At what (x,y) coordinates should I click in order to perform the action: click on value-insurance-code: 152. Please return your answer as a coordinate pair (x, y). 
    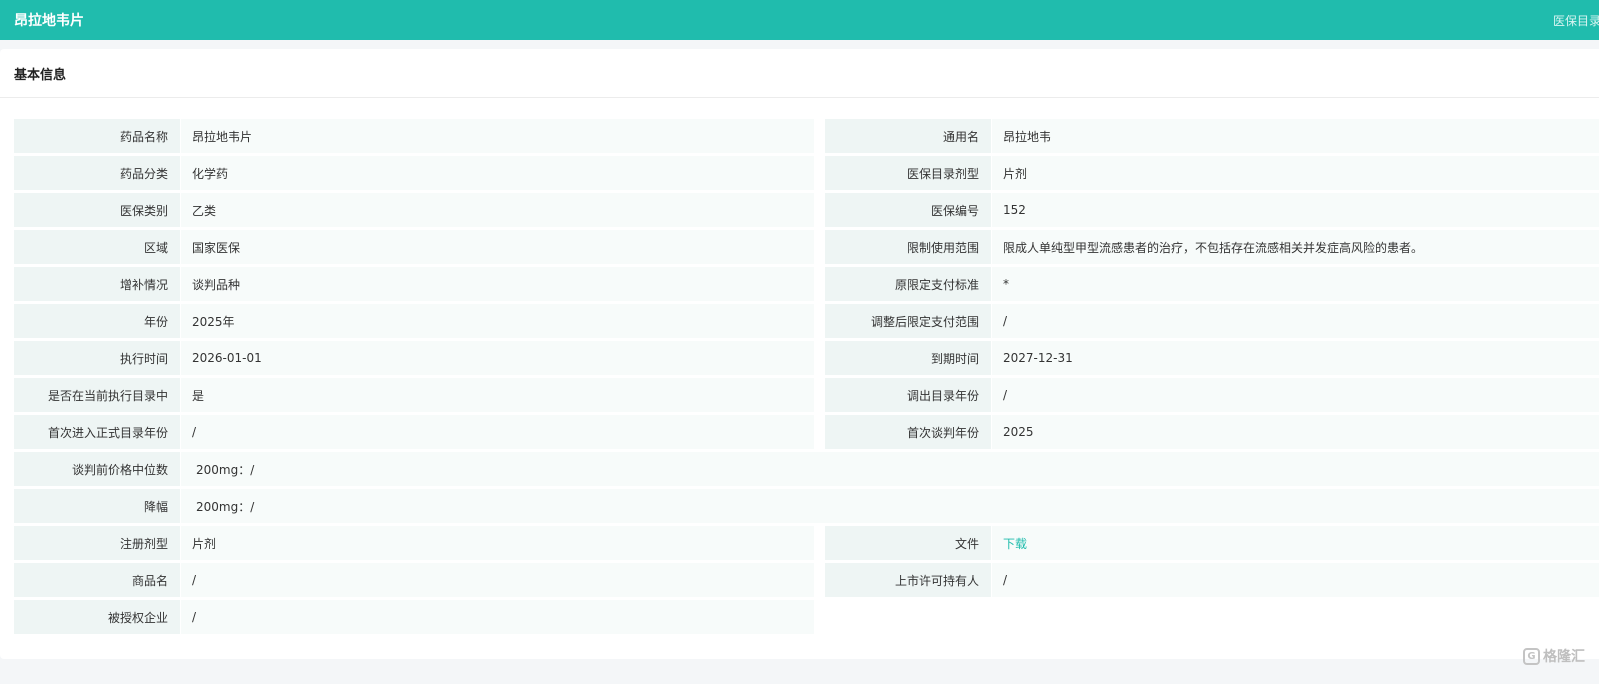
    Looking at the image, I should click on (1295, 210).